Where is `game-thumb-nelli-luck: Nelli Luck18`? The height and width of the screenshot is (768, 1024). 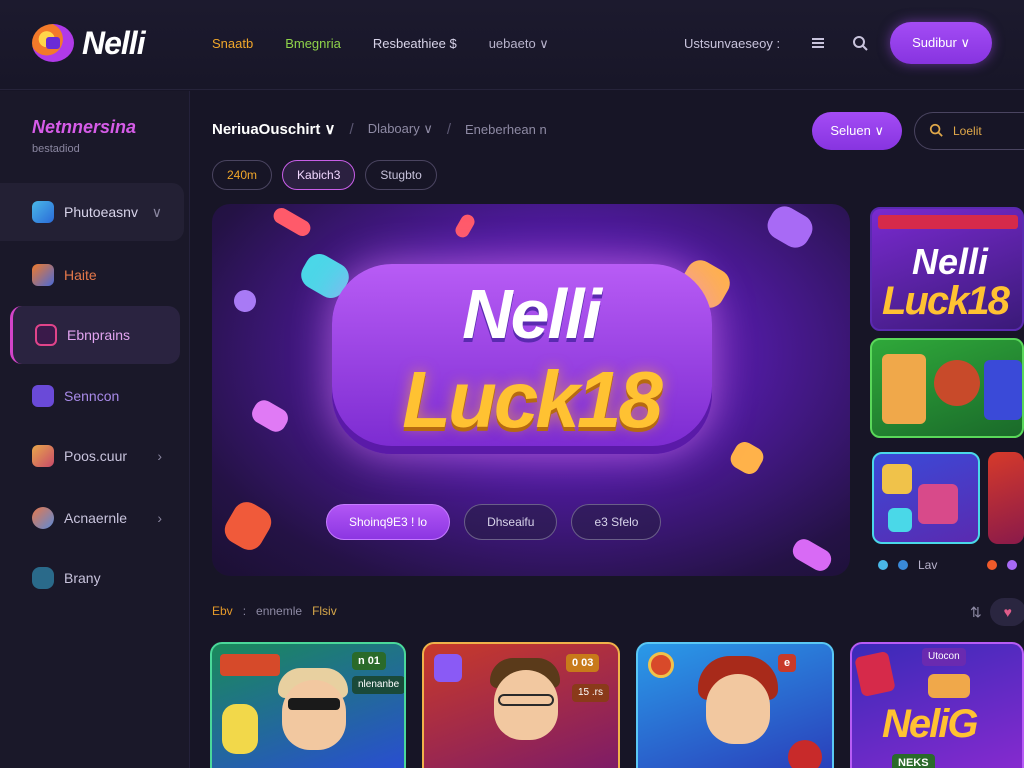 game-thumb-nelli-luck: Nelli Luck18 is located at coordinates (947, 269).